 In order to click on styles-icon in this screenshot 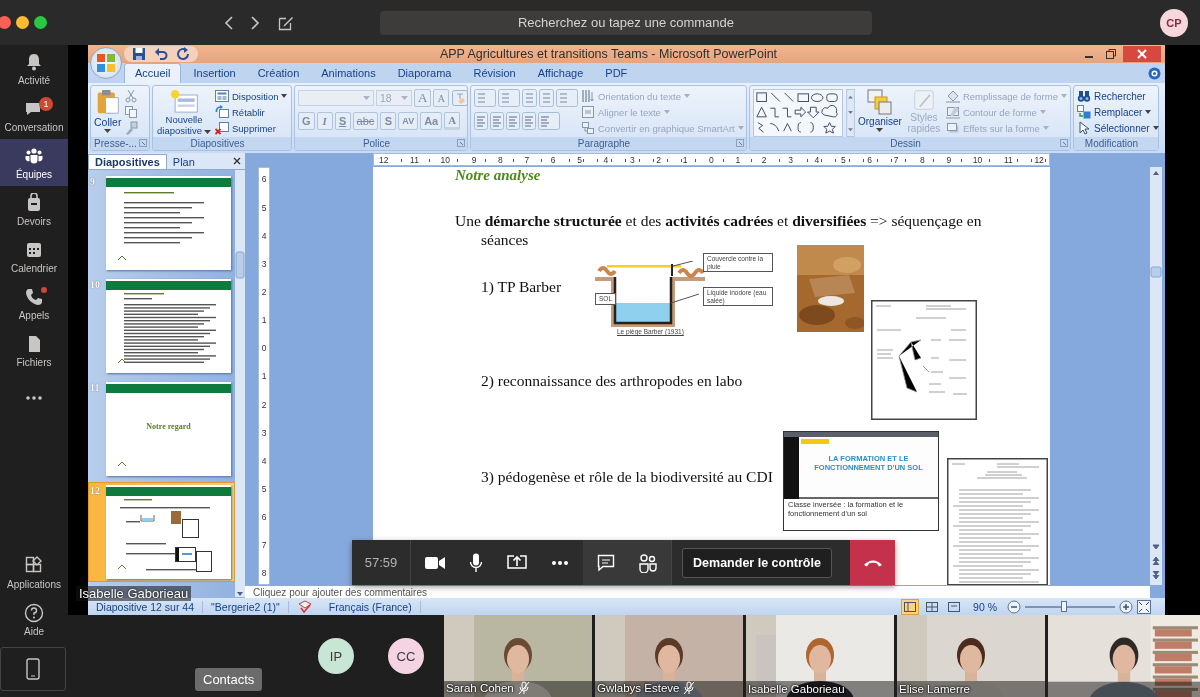, I will do `click(923, 100)`.